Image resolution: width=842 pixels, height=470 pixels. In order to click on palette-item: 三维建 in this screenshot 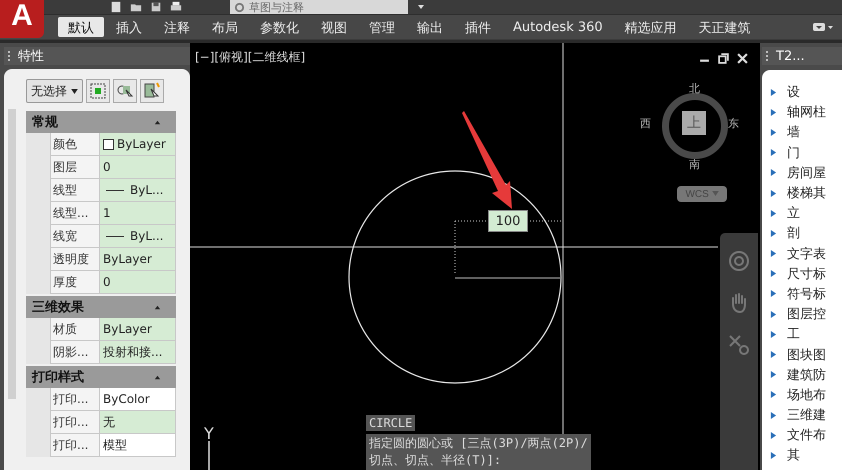, I will do `click(806, 415)`.